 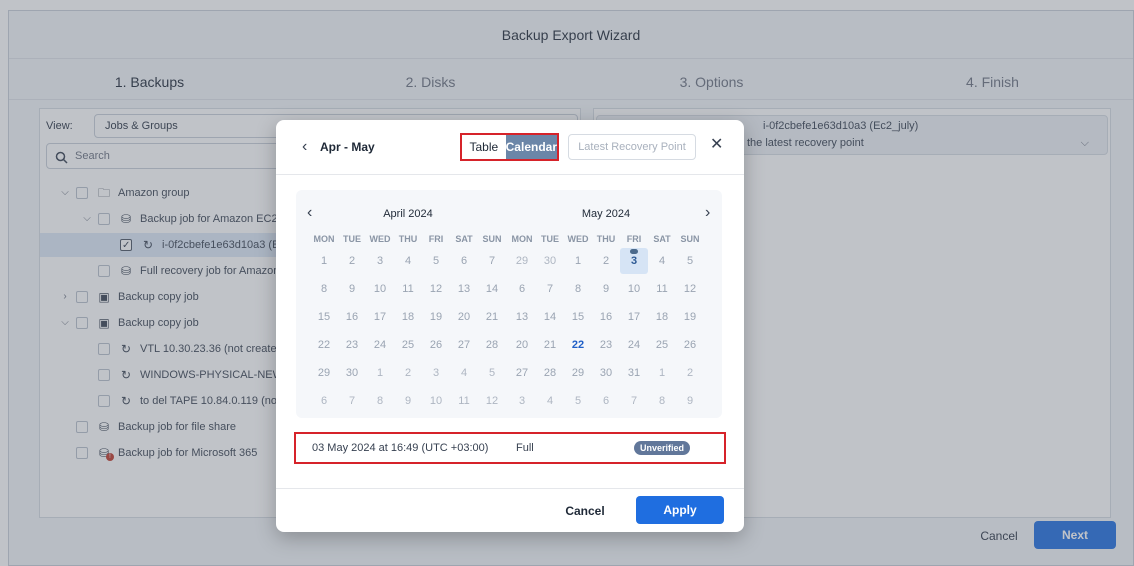 What do you see at coordinates (680, 510) in the screenshot?
I see `apply-button: Apply` at bounding box center [680, 510].